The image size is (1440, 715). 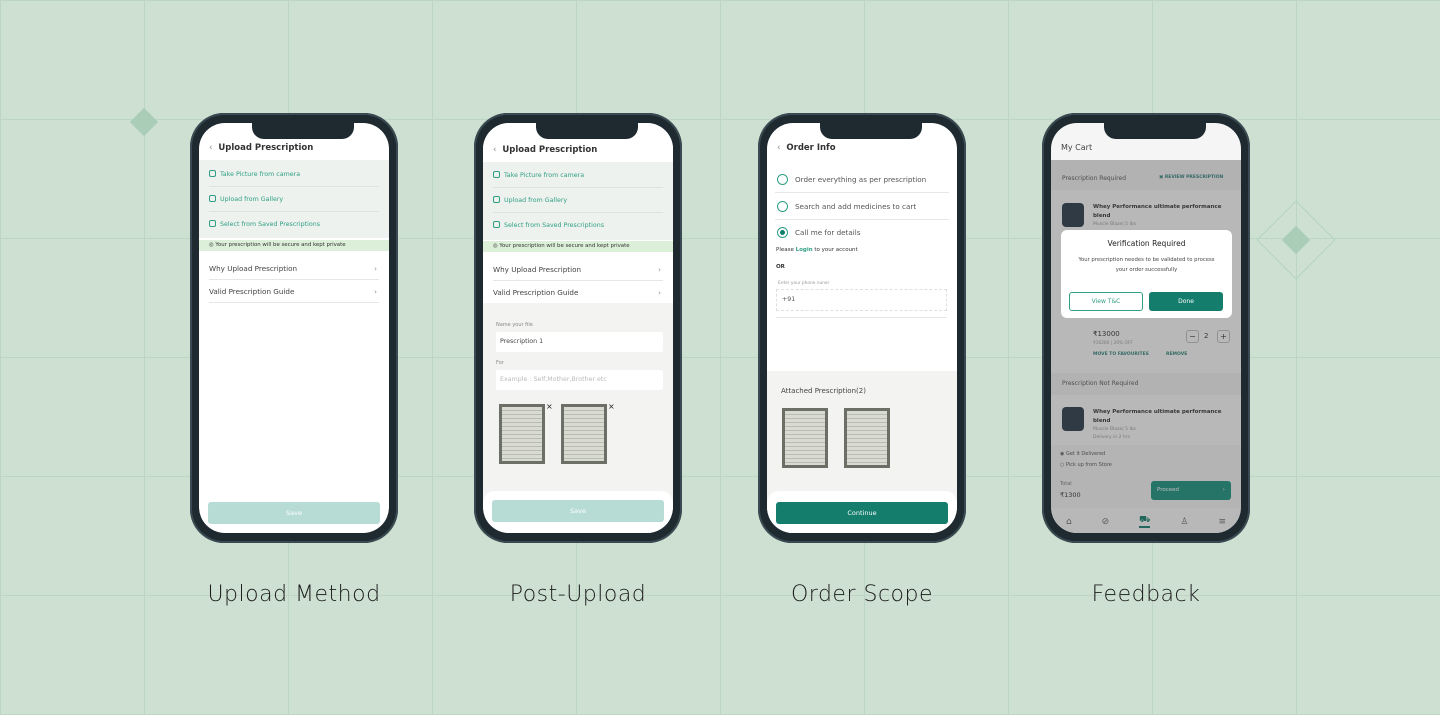 What do you see at coordinates (785, 250) in the screenshot?
I see `text: Please` at bounding box center [785, 250].